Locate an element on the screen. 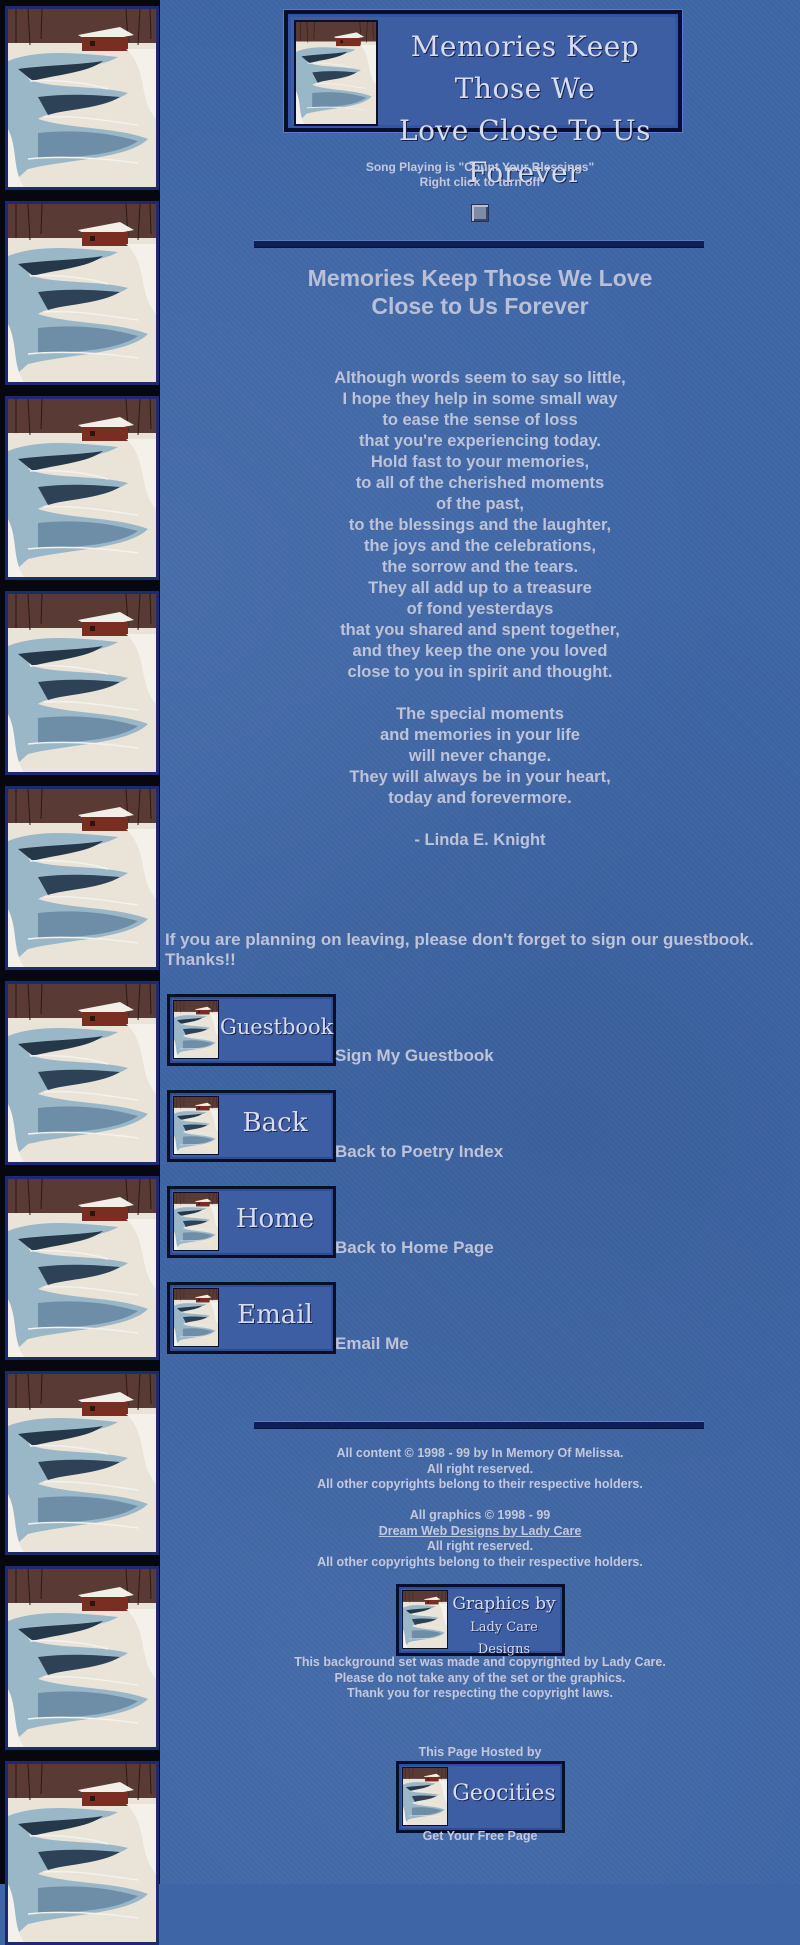  poem-line: that you shared and spent together, is located at coordinates (480, 630).